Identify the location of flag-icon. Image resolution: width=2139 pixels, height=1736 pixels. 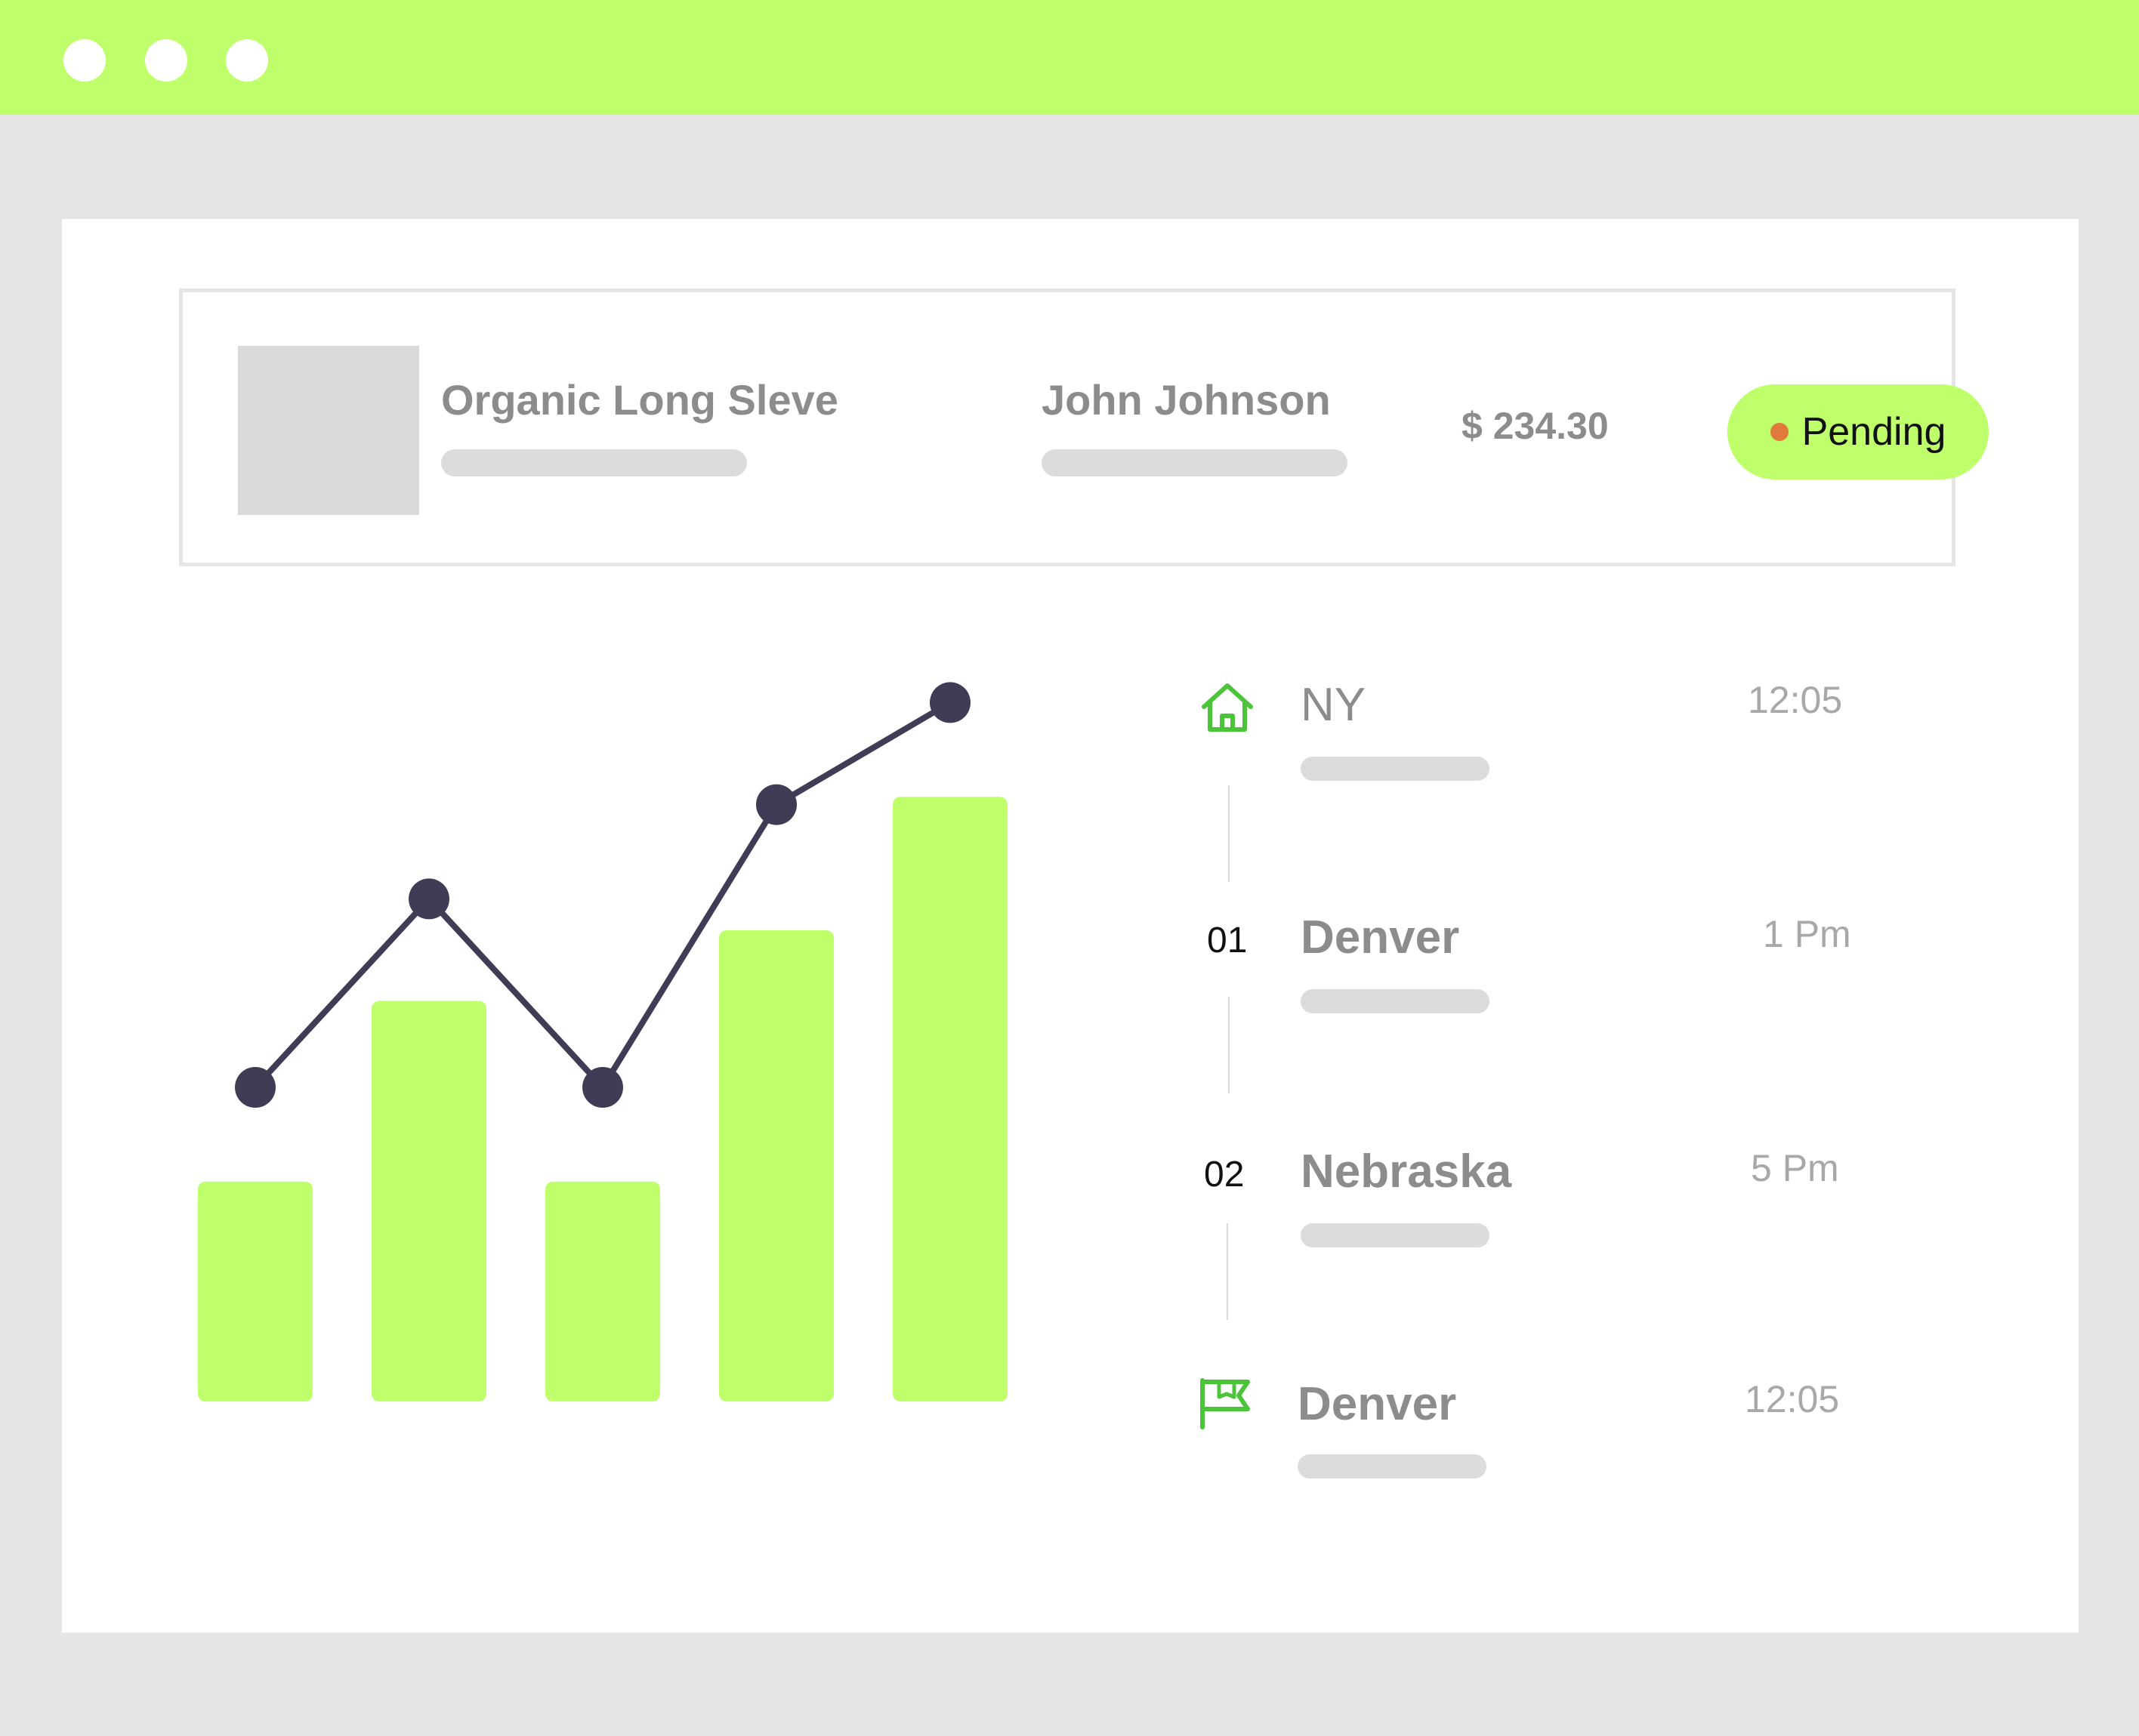
(1225, 1404).